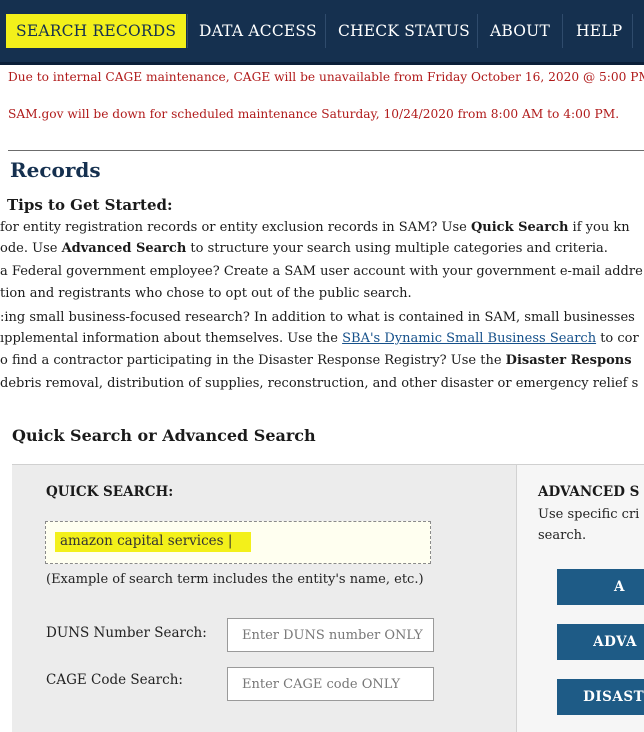 The width and height of the screenshot is (644, 732). I want to click on advanced-search-button: ADVA, so click(600, 642).